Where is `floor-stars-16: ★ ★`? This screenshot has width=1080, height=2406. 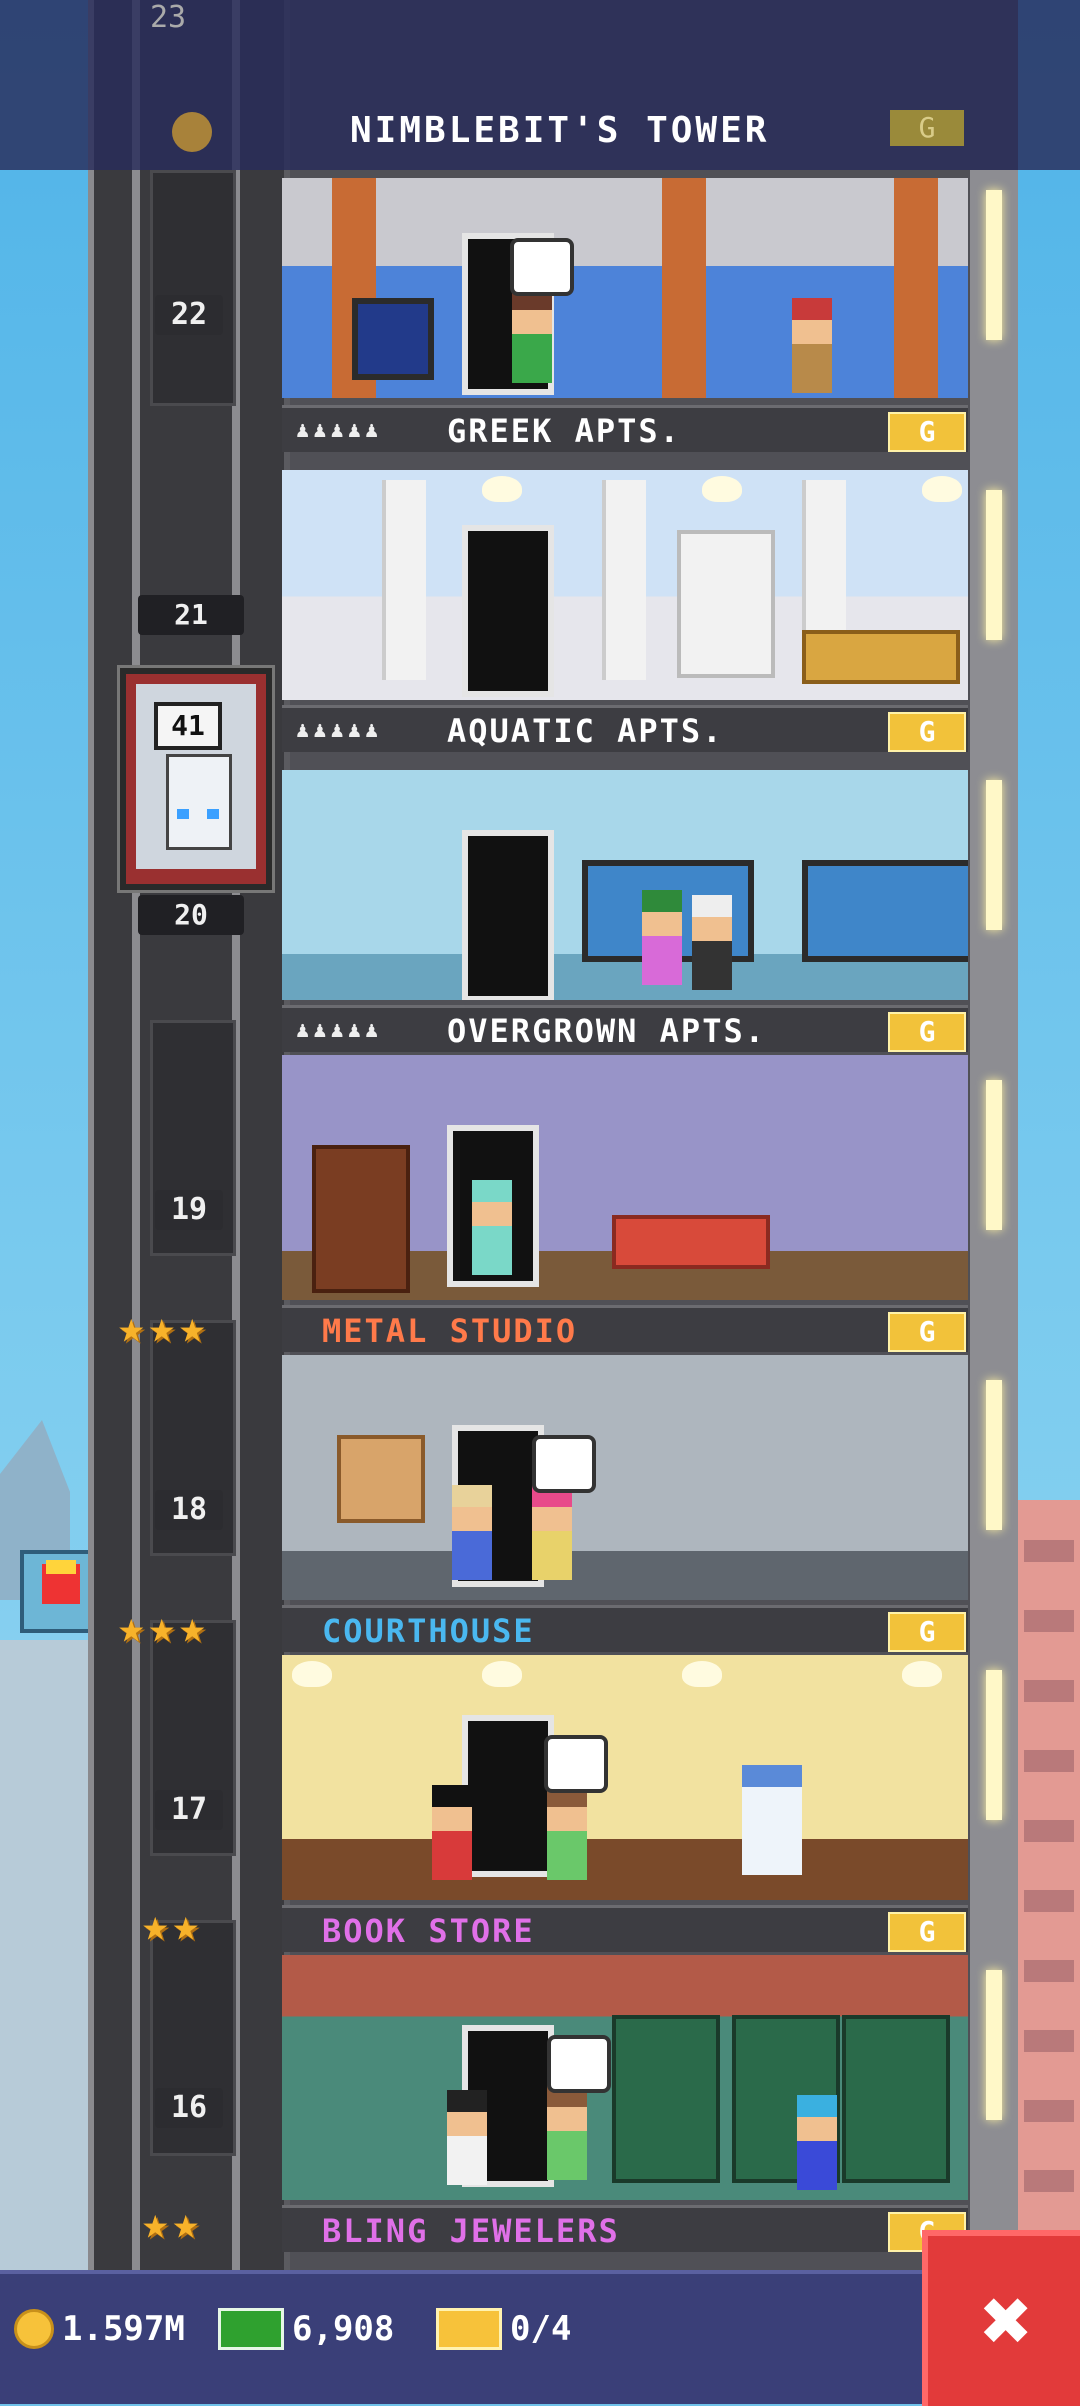 floor-stars-16: ★ ★ is located at coordinates (170, 2224).